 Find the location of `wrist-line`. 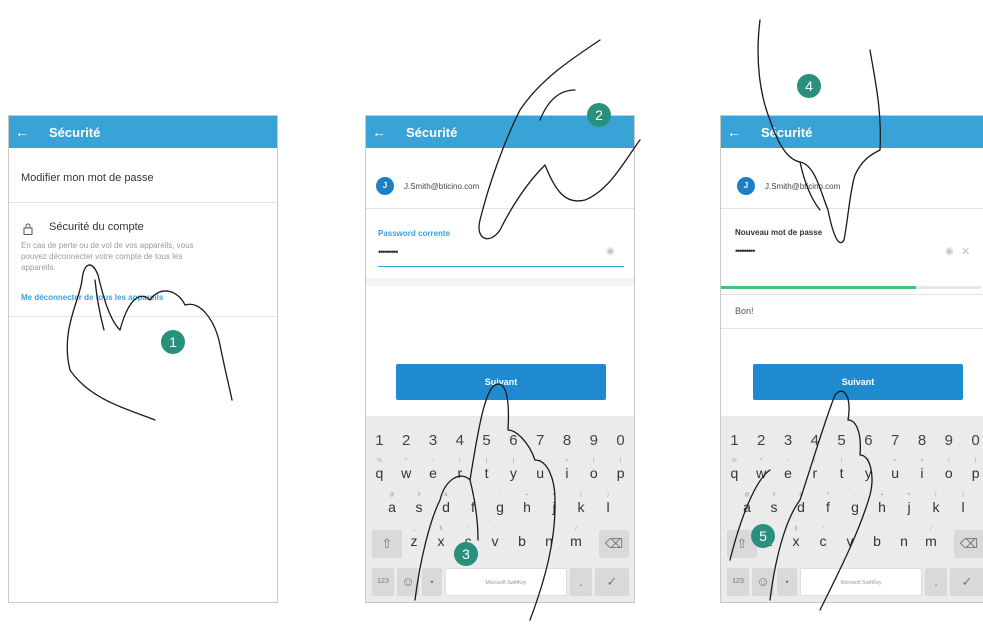

wrist-line is located at coordinates (112, 395).